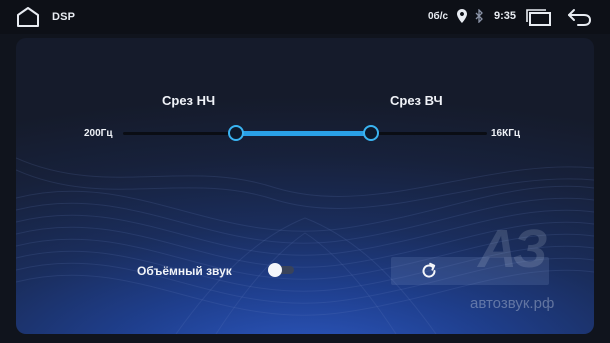 This screenshot has height=343, width=610. Describe the element at coordinates (28, 17) in the screenshot. I see `home-icon` at that location.